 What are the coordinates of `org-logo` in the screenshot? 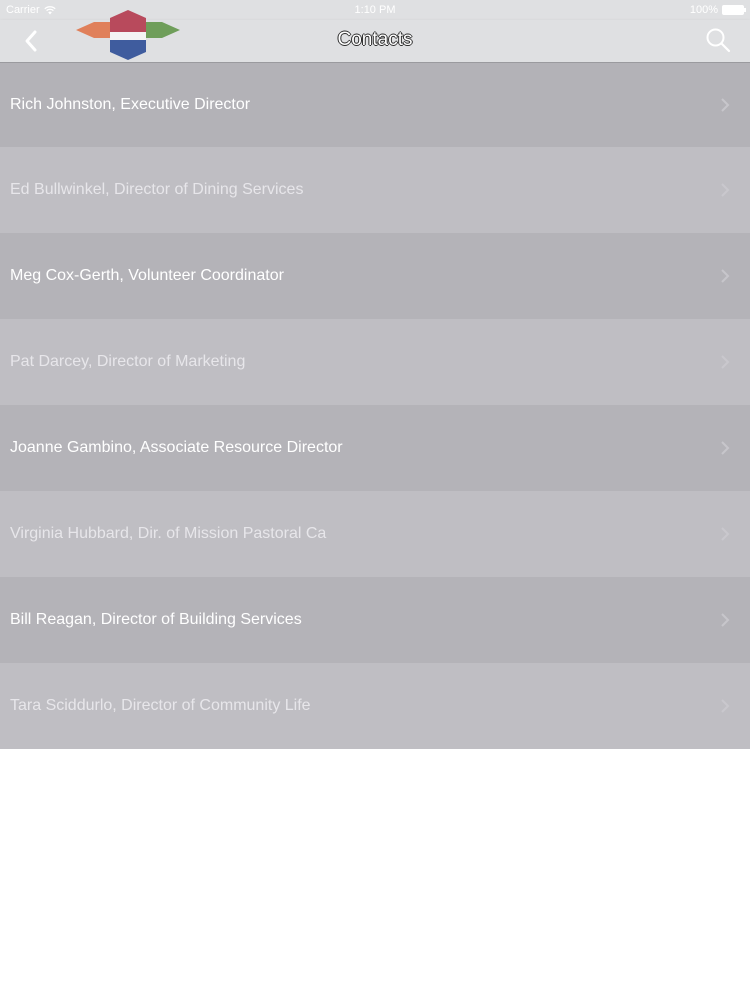 It's located at (128, 35).